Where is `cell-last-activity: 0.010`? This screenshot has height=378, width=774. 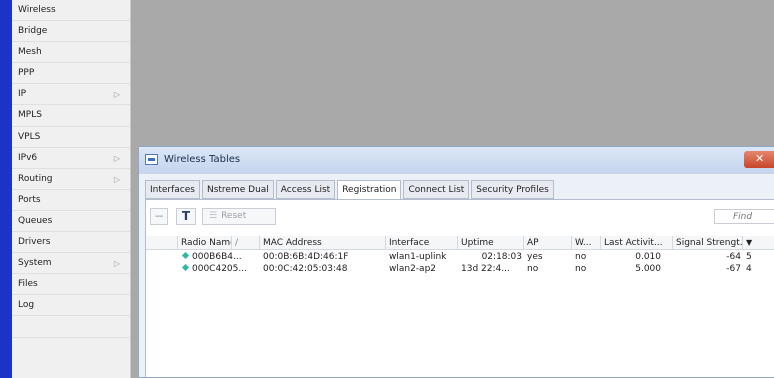 cell-last-activity: 0.010 is located at coordinates (648, 257).